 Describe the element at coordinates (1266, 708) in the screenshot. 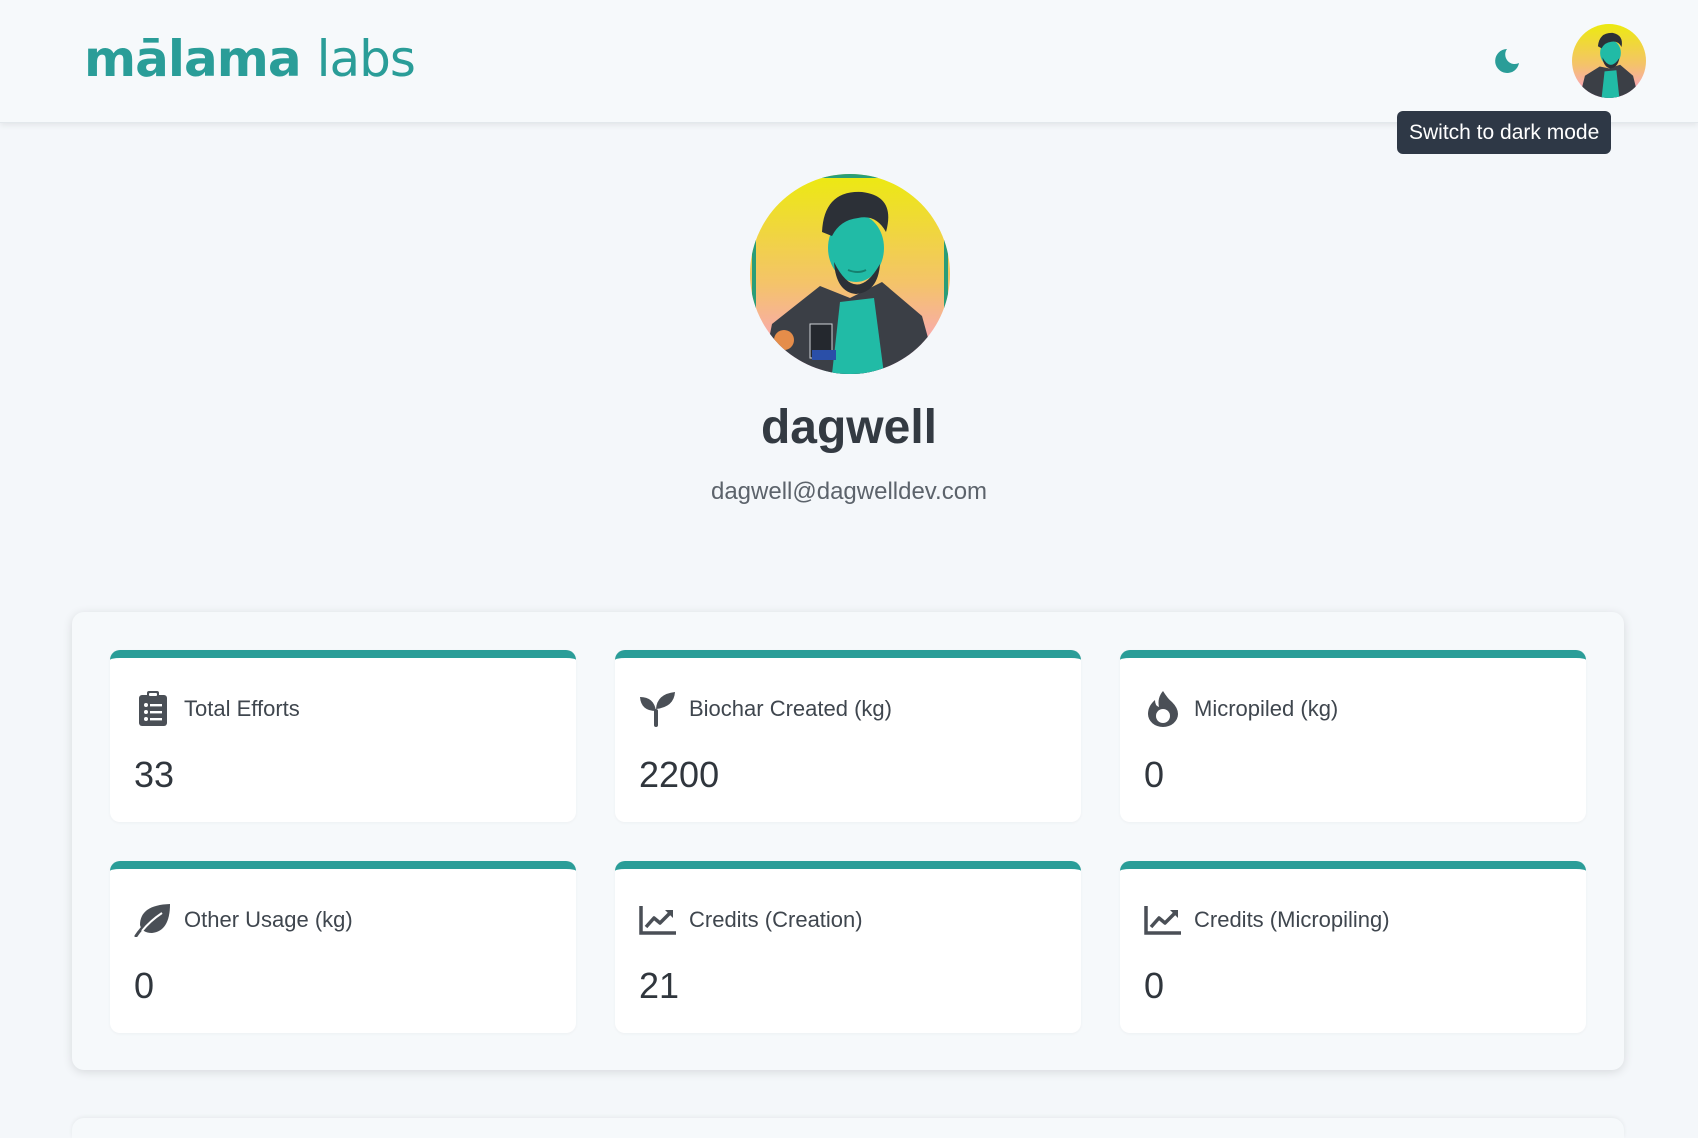

I see `stat-label: Micropiled (kg)` at that location.